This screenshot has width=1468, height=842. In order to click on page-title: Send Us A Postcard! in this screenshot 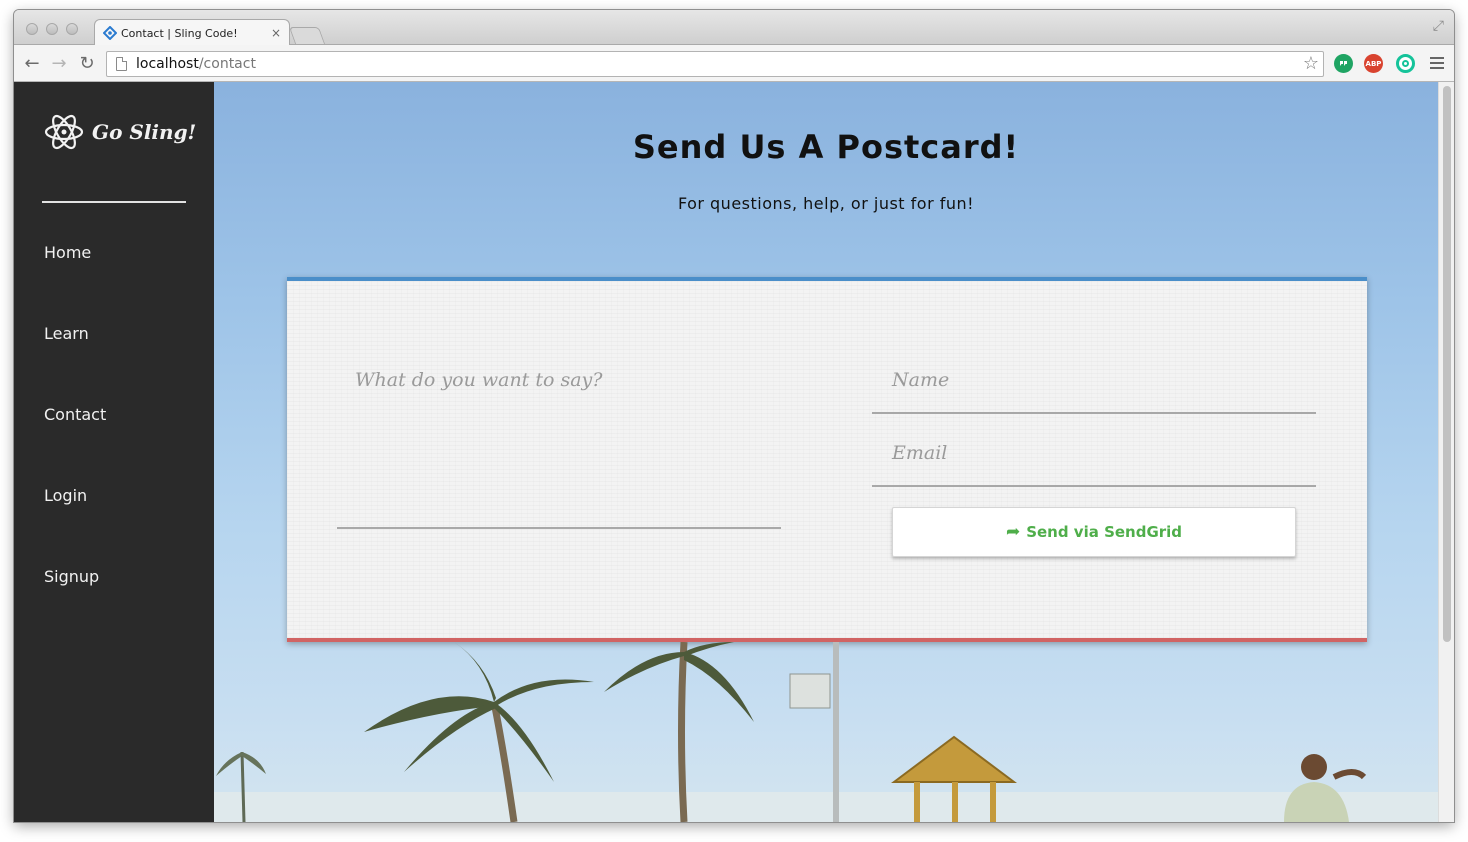, I will do `click(826, 147)`.